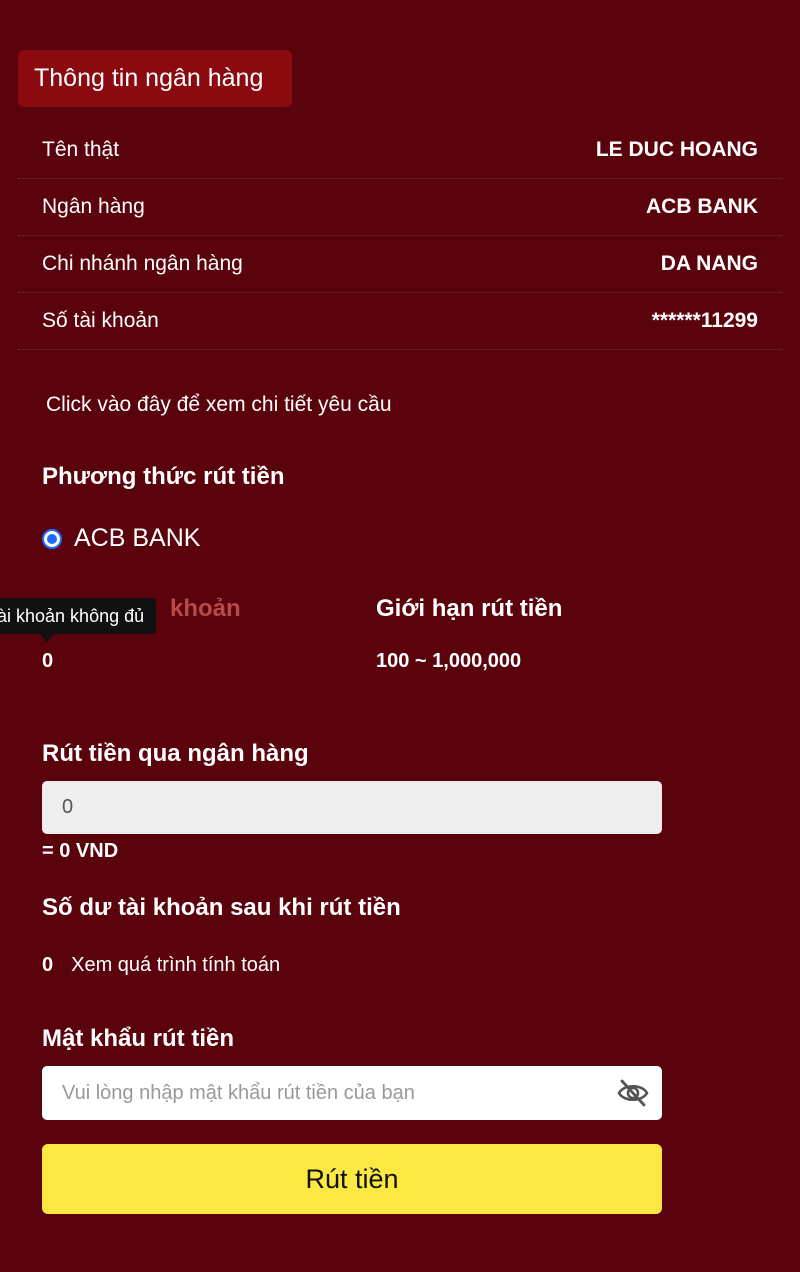 This screenshot has height=1272, width=800. What do you see at coordinates (142, 263) in the screenshot?
I see `info-label: Chi nhánh ngân hàng` at bounding box center [142, 263].